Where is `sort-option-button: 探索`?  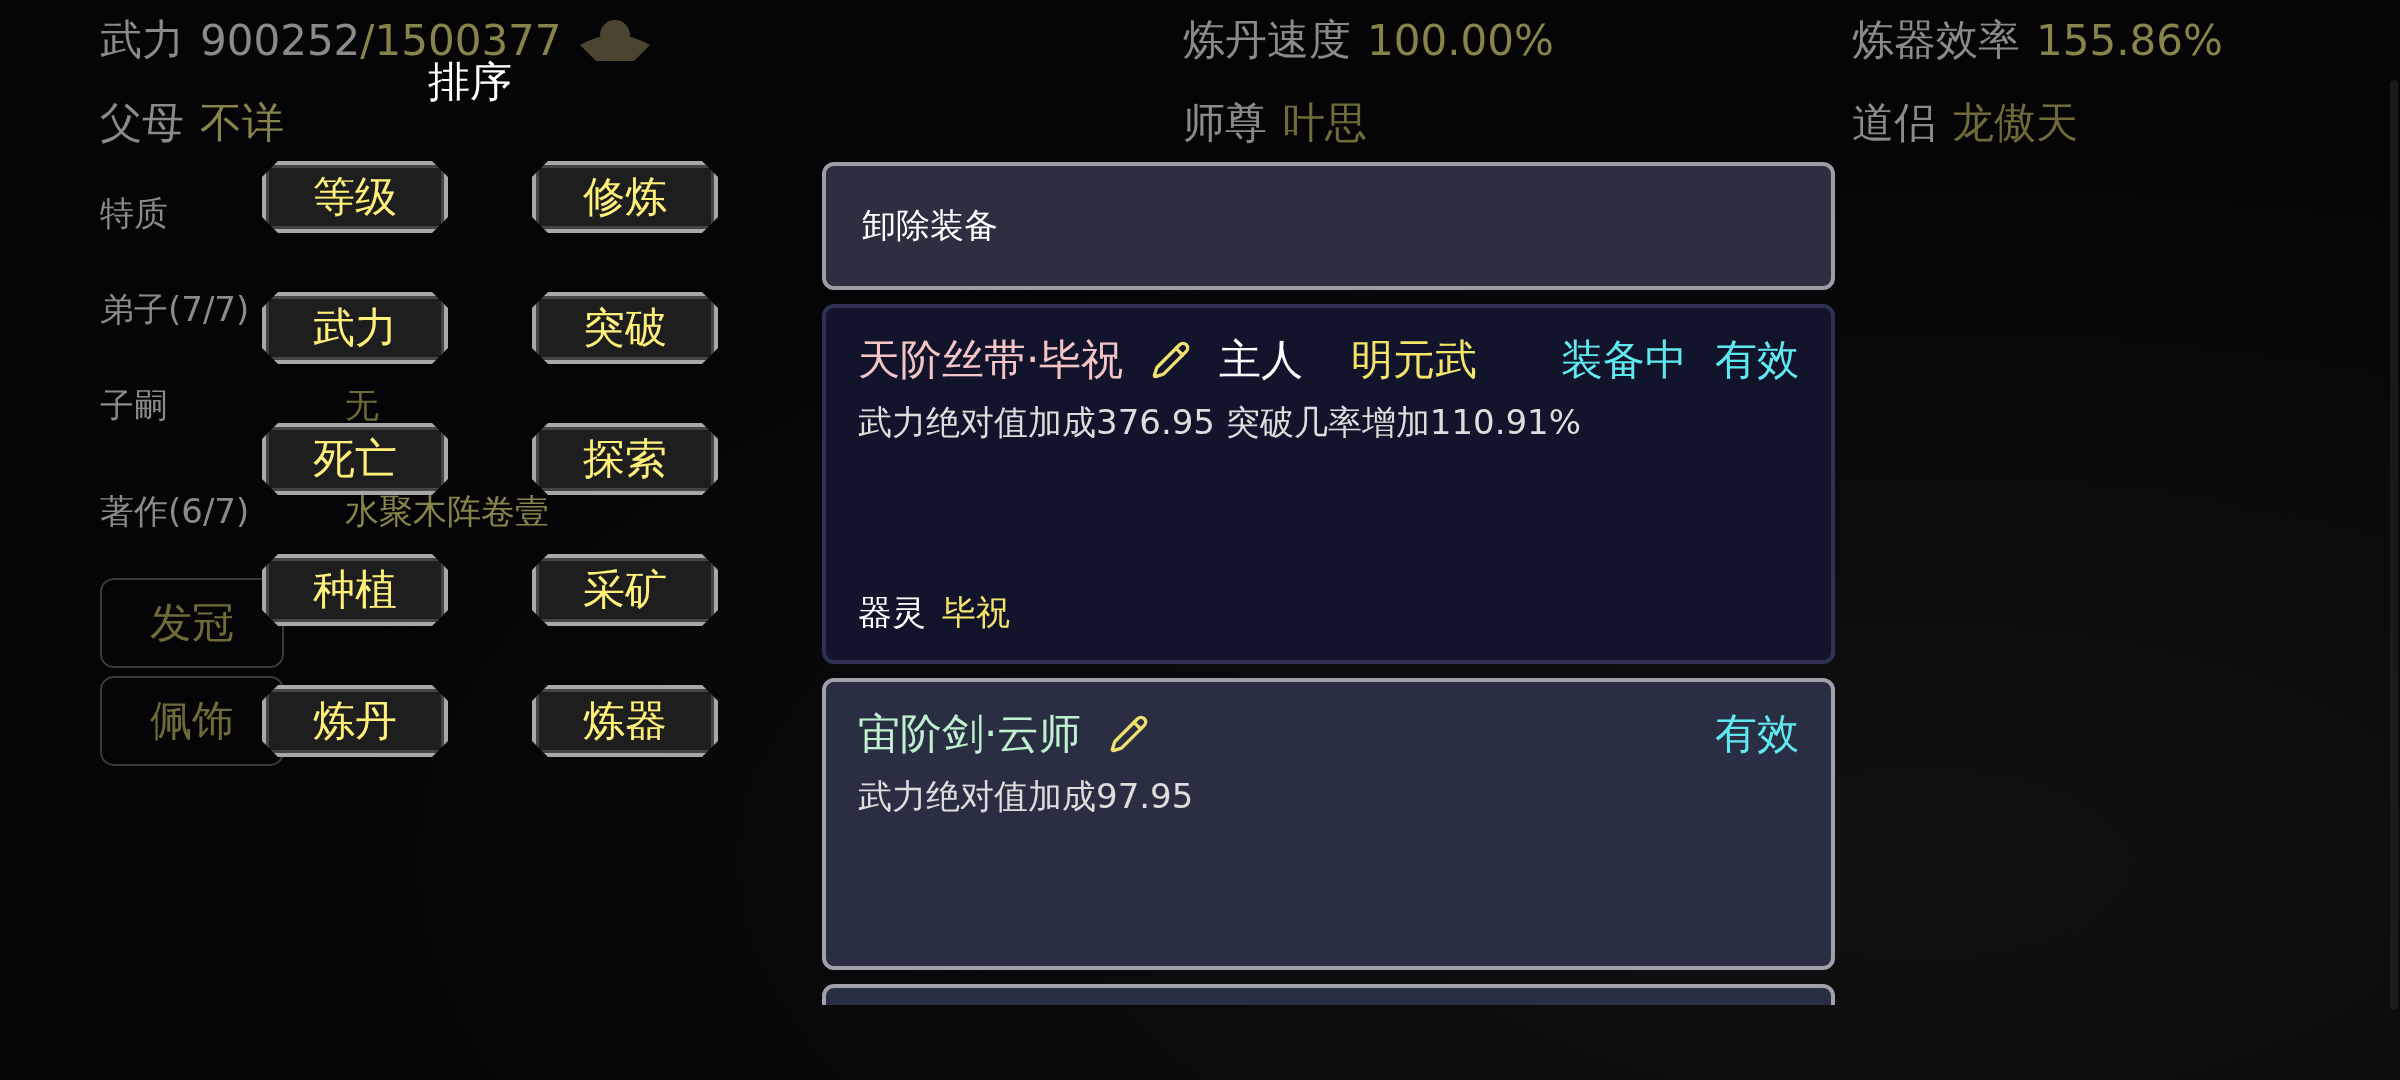
sort-option-button: 探索 is located at coordinates (625, 459).